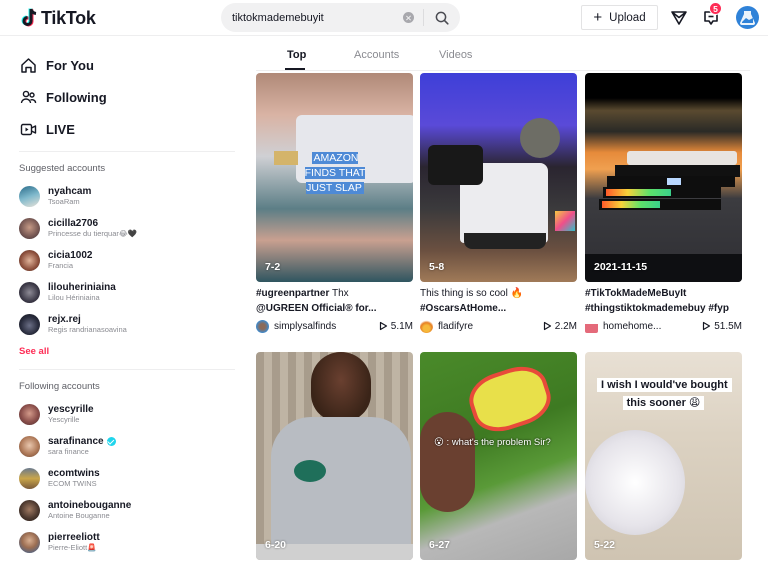 This screenshot has height=564, width=768. I want to click on suggested-account: cicia1002 Francia, so click(56, 260).